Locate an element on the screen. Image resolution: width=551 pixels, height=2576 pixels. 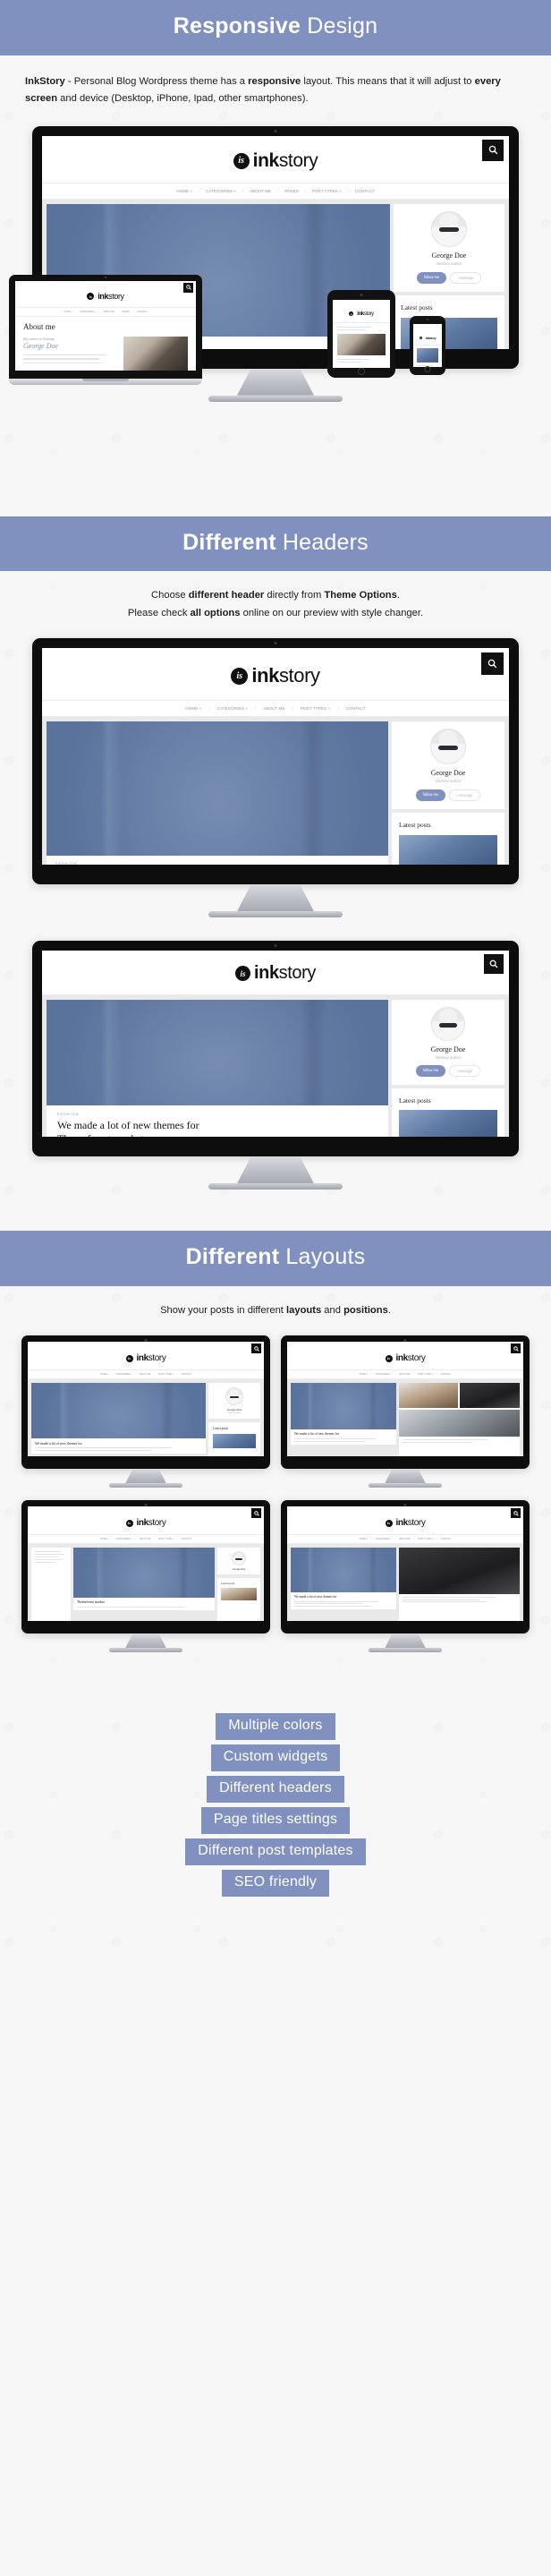
text-line is located at coordinates (93, 1450).